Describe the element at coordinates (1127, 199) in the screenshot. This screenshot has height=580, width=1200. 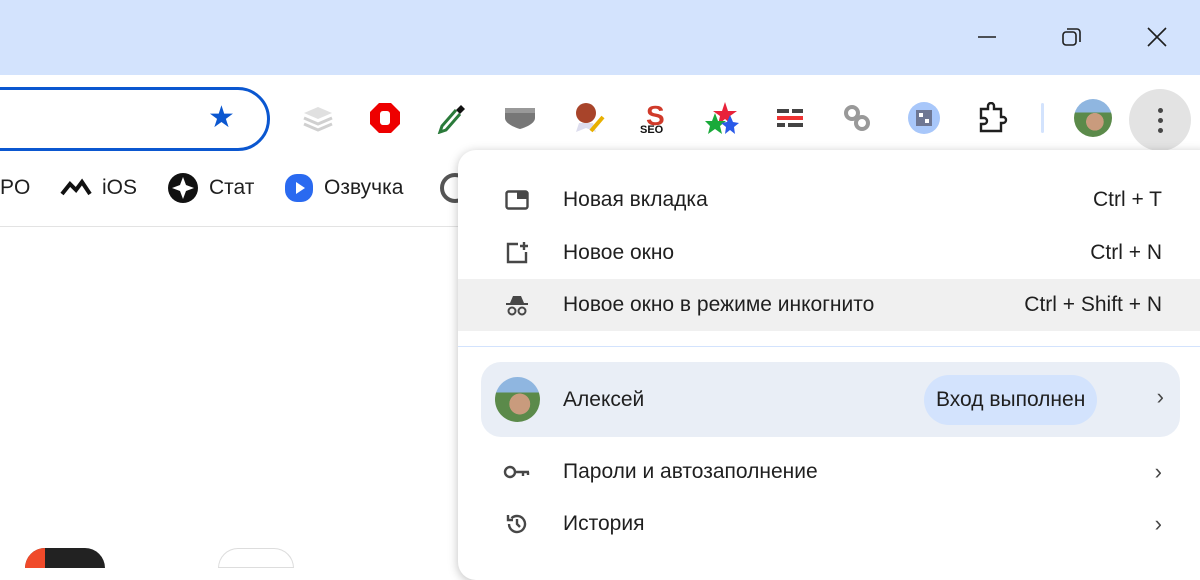
I see `menu-item-shortcut: Ctrl + T` at that location.